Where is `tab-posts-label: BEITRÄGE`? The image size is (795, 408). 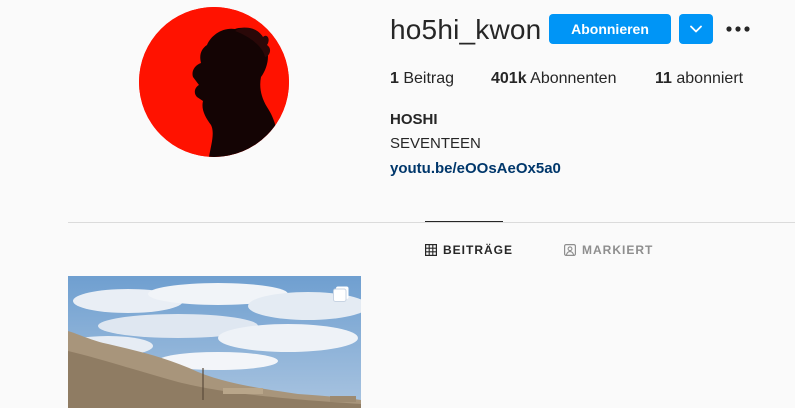
tab-posts-label: BEITRÄGE is located at coordinates (478, 250).